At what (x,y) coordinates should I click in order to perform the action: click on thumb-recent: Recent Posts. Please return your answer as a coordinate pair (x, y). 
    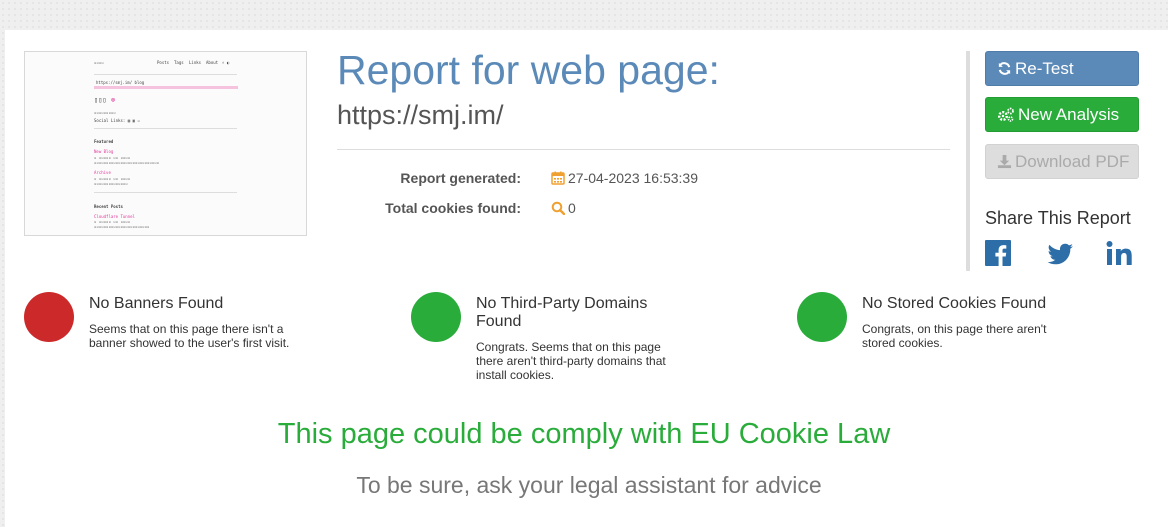
    Looking at the image, I should click on (108, 206).